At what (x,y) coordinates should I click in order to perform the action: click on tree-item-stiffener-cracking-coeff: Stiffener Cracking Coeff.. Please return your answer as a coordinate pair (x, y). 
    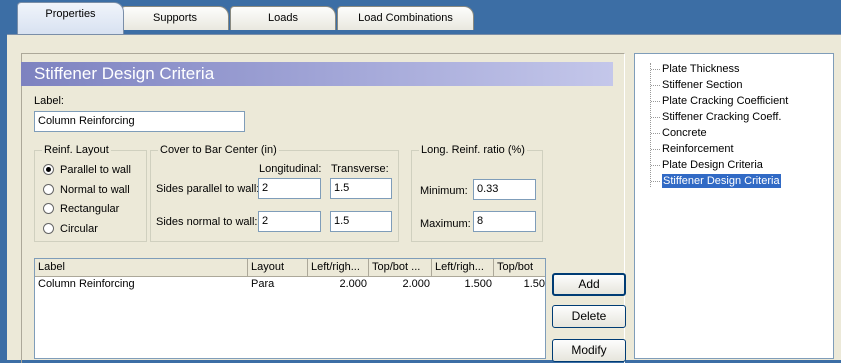
    Looking at the image, I should click on (715, 117).